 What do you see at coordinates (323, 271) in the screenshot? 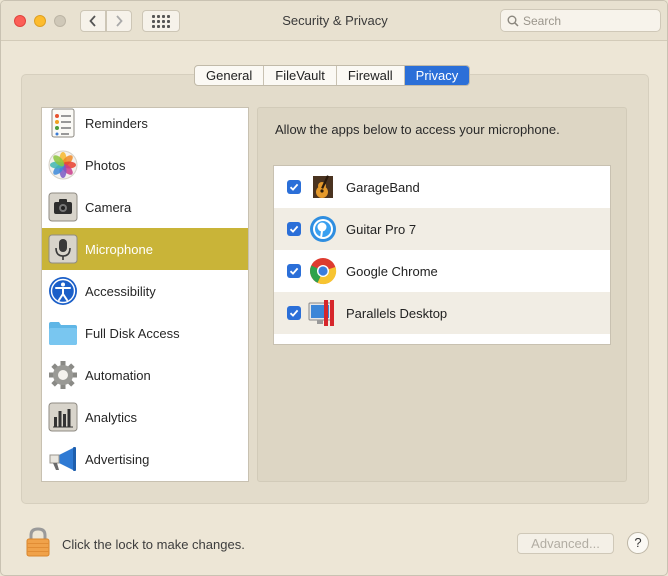
I see `chrome-icon` at bounding box center [323, 271].